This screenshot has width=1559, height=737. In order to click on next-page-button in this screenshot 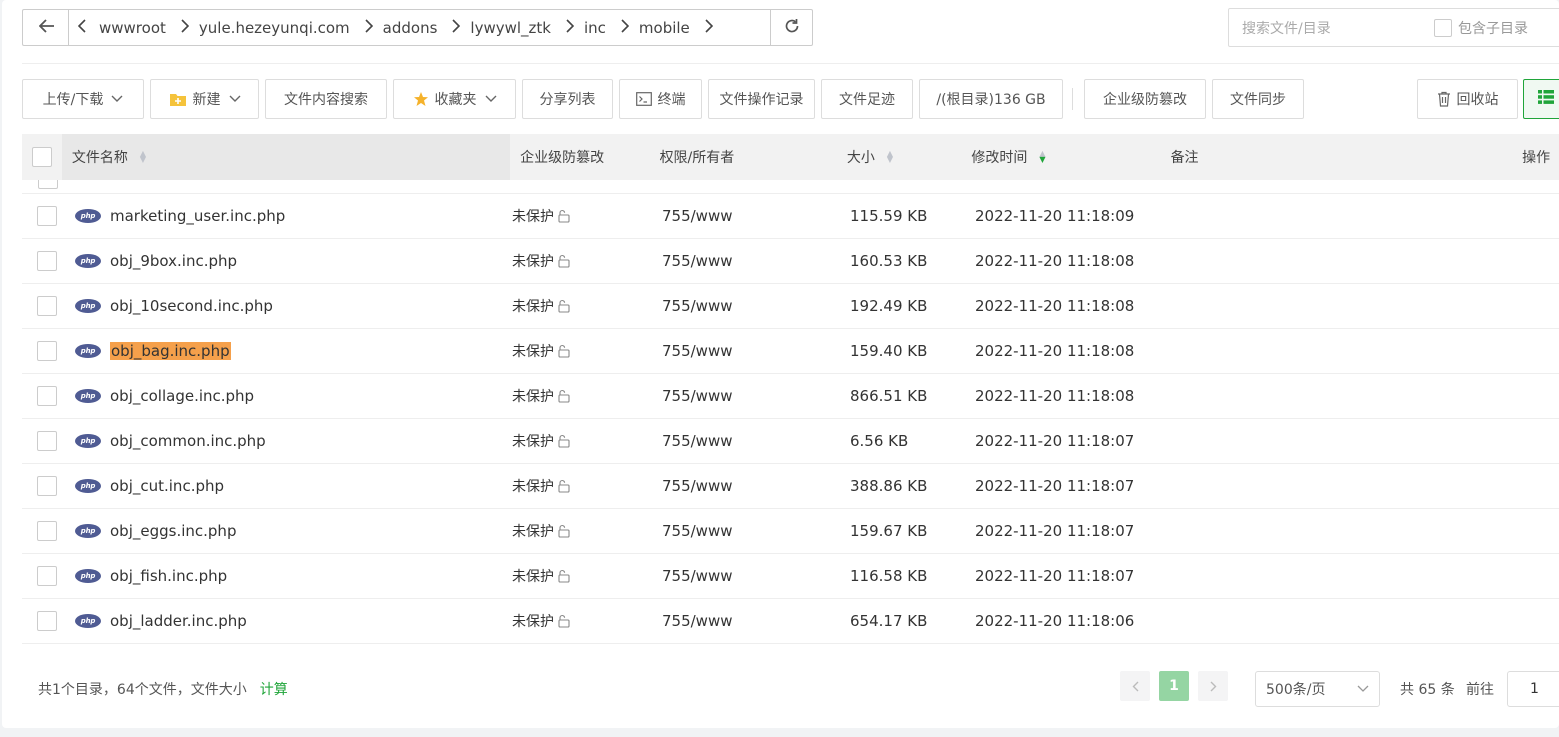, I will do `click(1213, 686)`.